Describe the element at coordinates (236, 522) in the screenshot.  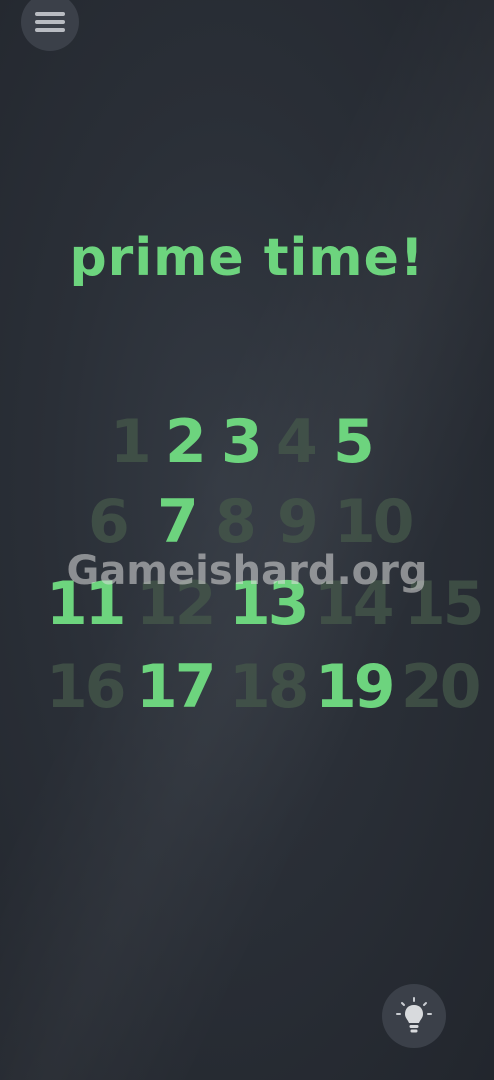
I see `number-8: 8` at that location.